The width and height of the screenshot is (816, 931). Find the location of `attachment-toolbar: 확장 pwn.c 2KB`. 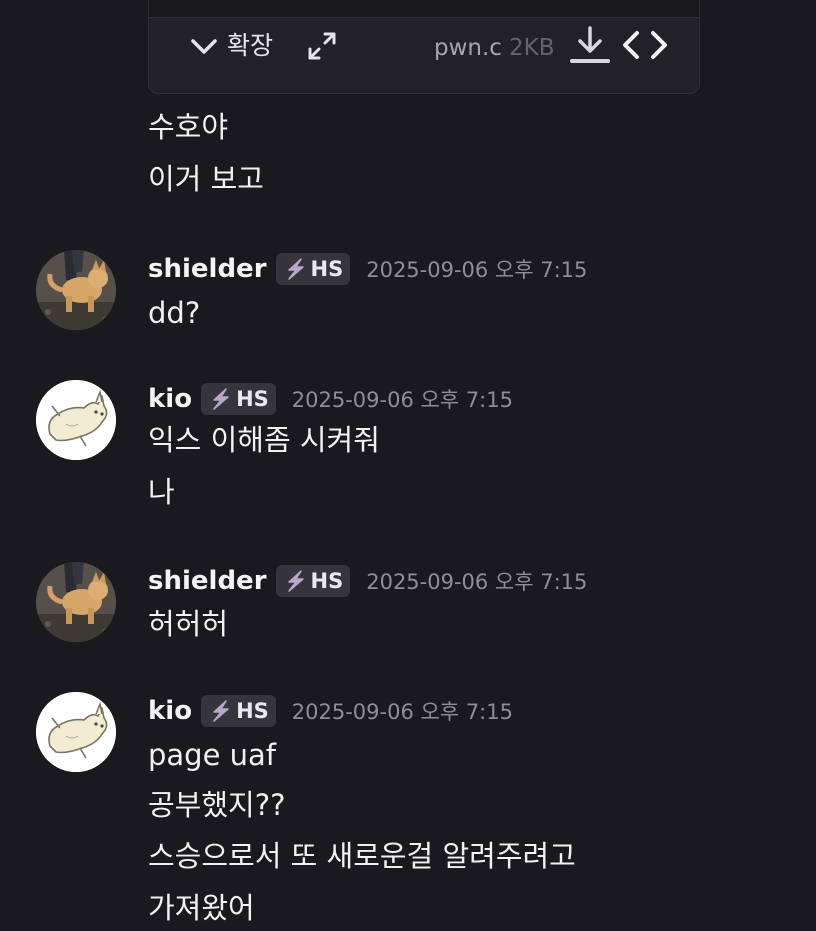

attachment-toolbar: 확장 pwn.c 2KB is located at coordinates (424, 46).